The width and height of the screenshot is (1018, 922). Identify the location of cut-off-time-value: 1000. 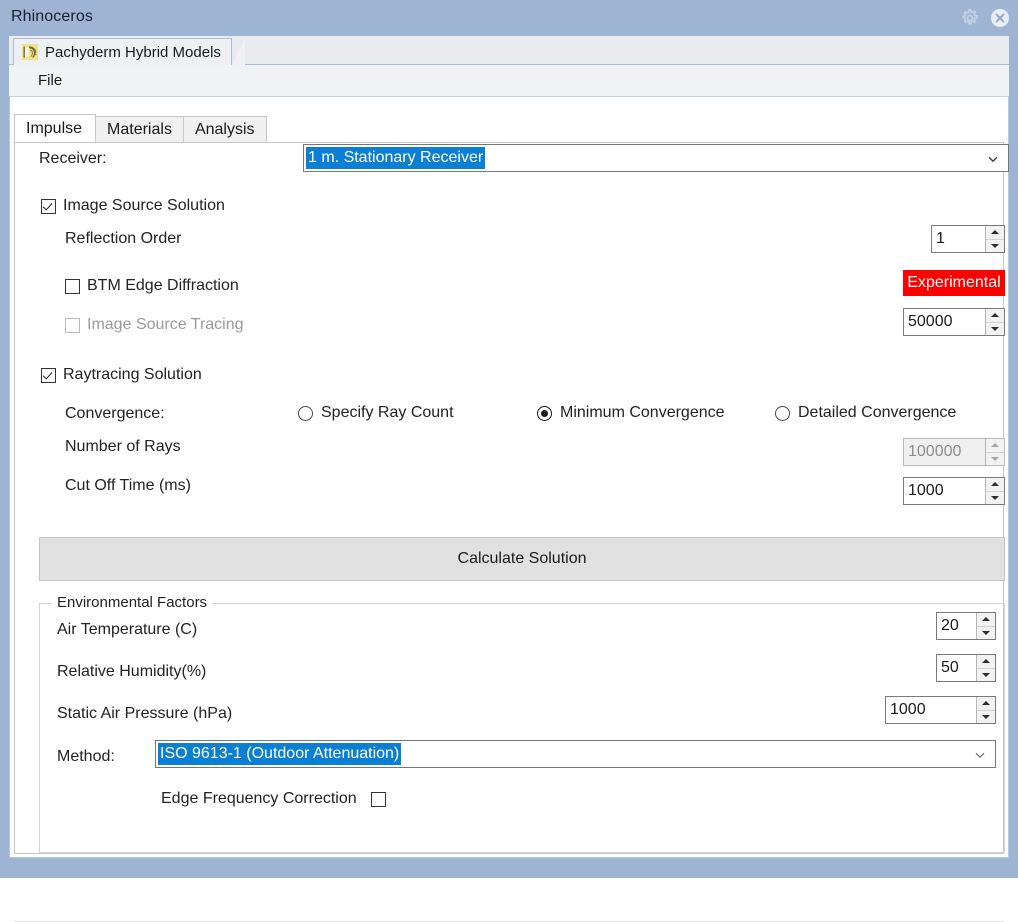
(926, 490).